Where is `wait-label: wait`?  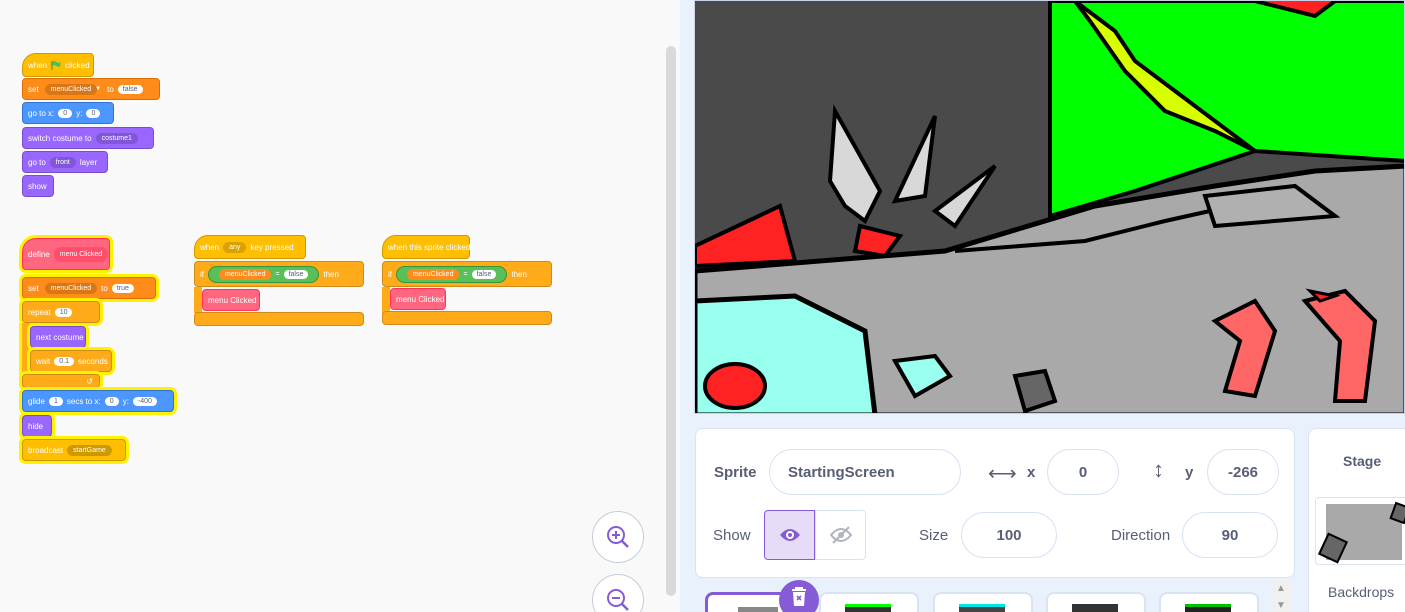
wait-label: wait is located at coordinates (43, 361).